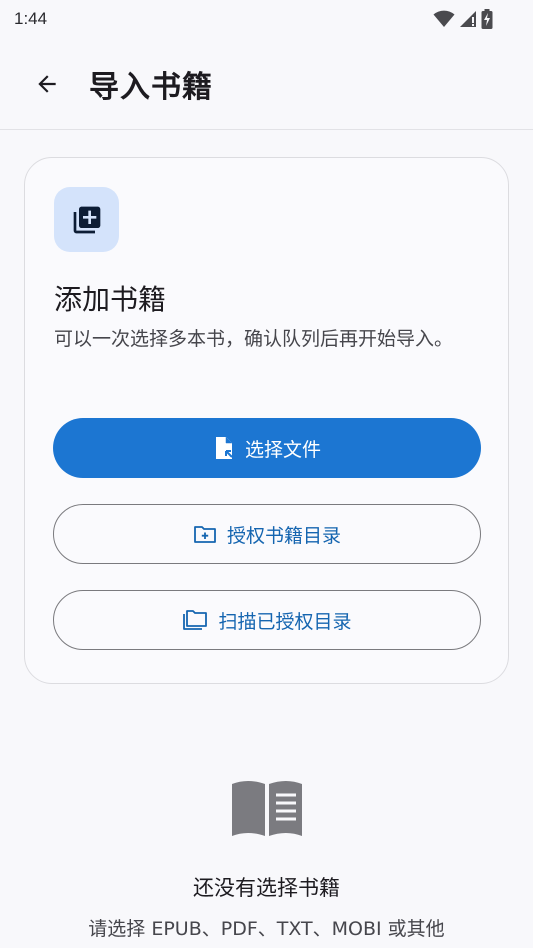  Describe the element at coordinates (254, 339) in the screenshot. I see `card-description: 可以一次选择多本书，确认队列后再开始导入。` at that location.